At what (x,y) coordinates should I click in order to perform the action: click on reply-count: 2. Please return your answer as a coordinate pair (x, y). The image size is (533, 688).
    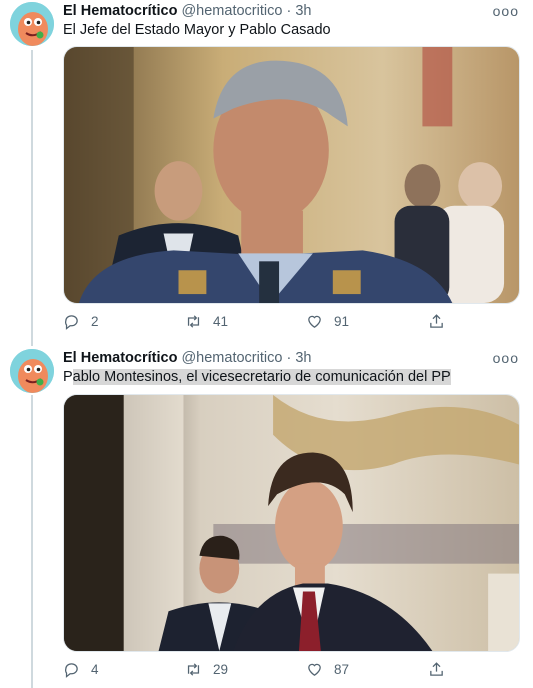
    Looking at the image, I should click on (95, 321).